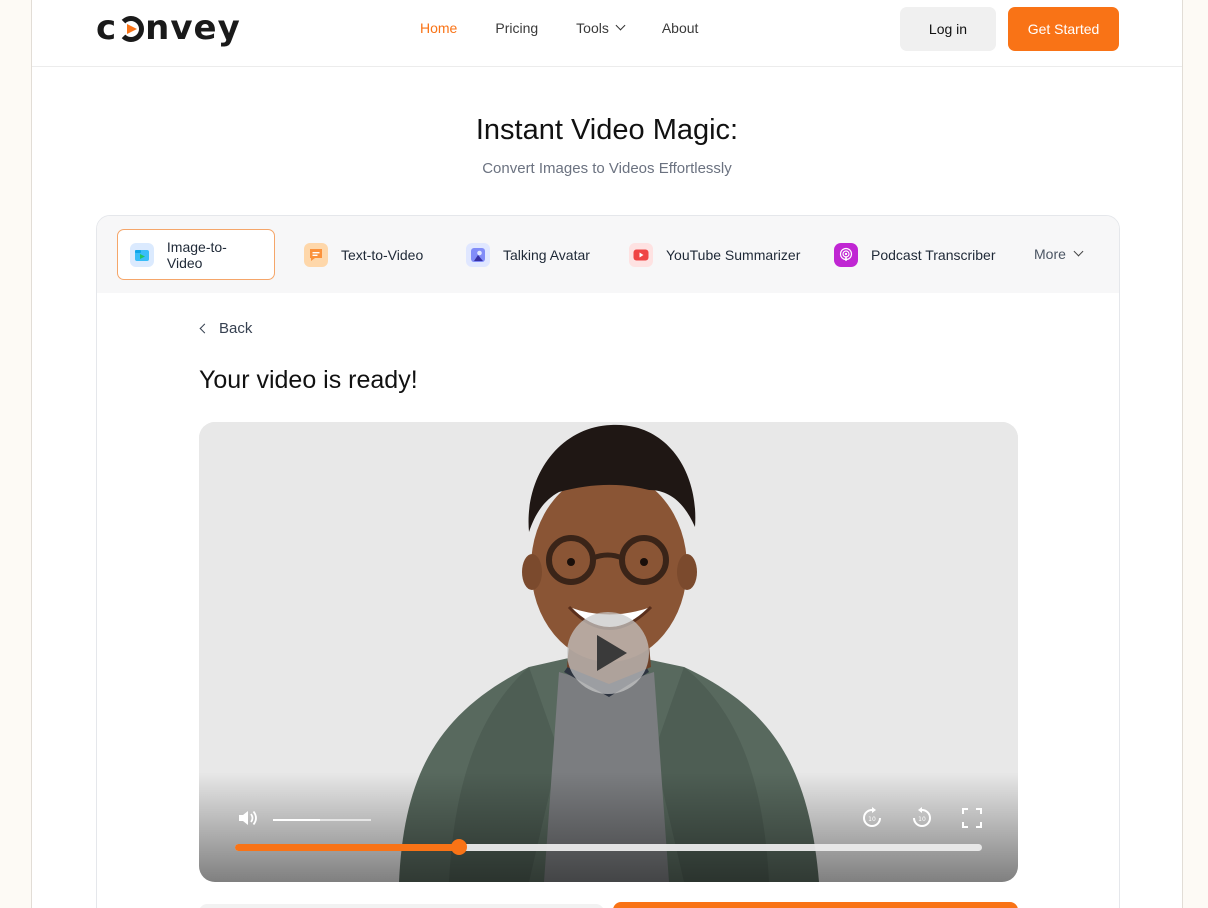  What do you see at coordinates (972, 820) in the screenshot?
I see `fullscreen-icon` at bounding box center [972, 820].